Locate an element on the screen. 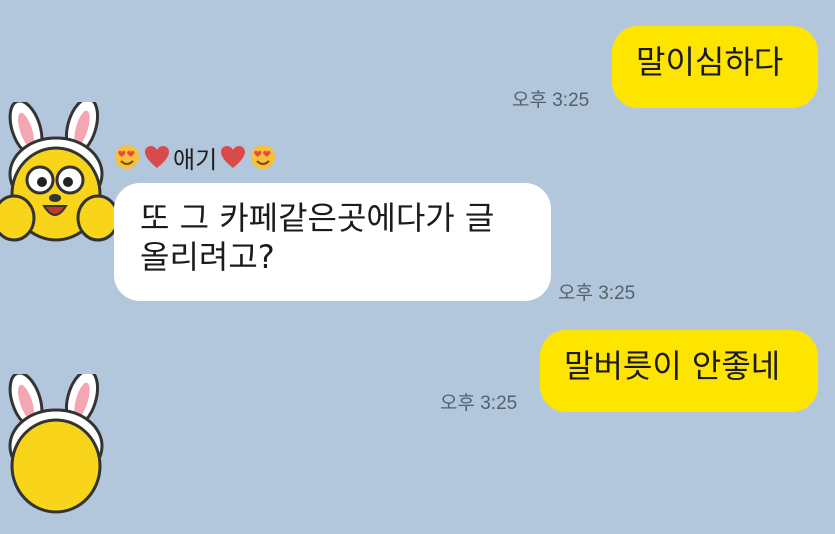  message-text-line: 올리려고? is located at coordinates (207, 257).